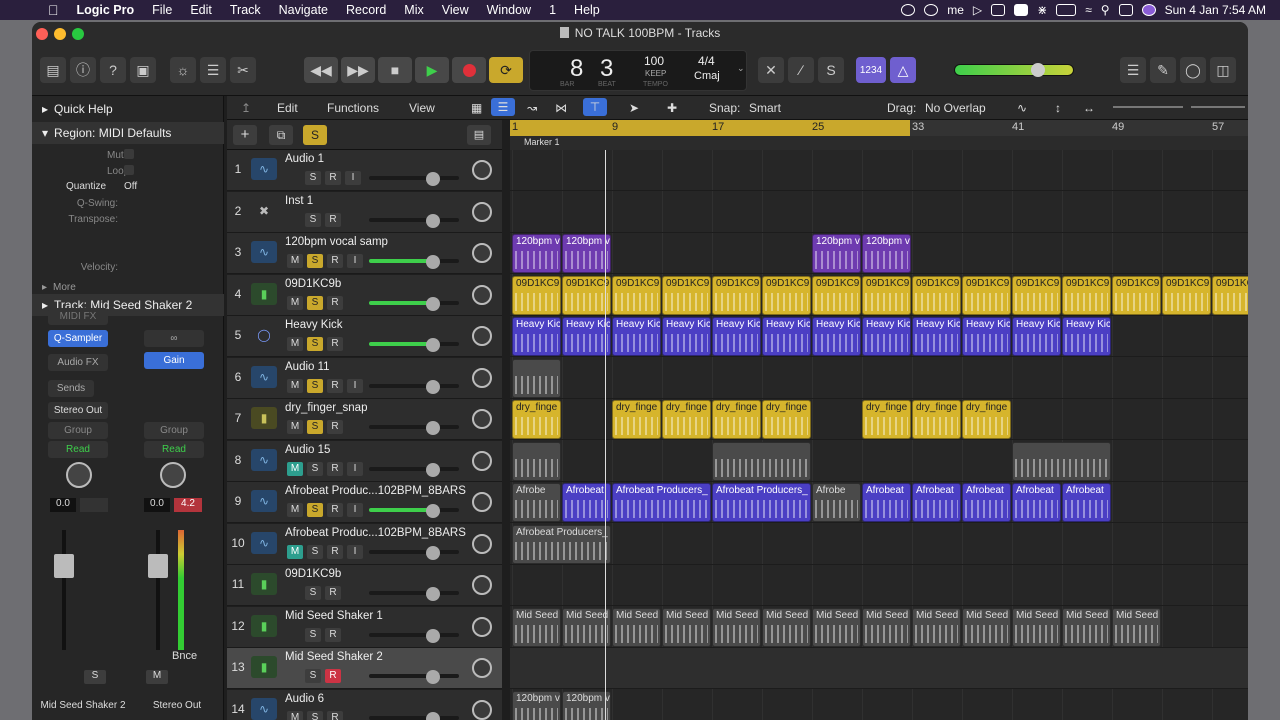 The height and width of the screenshot is (720, 1280). Describe the element at coordinates (1105, 10) in the screenshot. I see `spotlight-icon: ⚲` at that location.